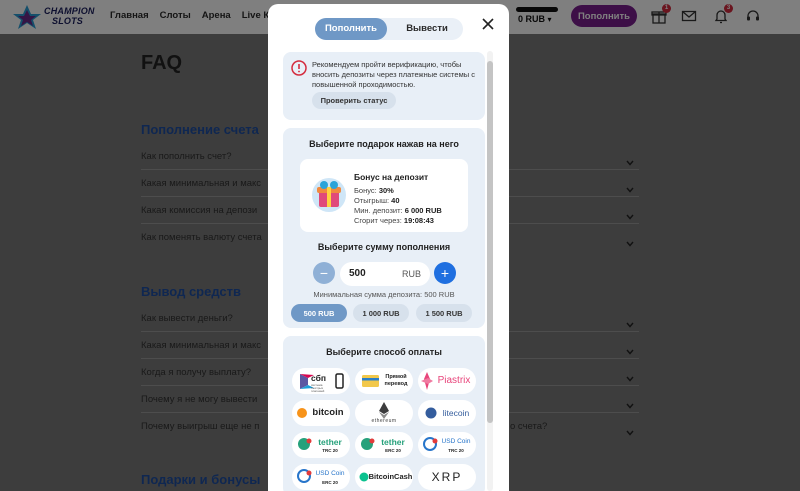  What do you see at coordinates (318, 388) in the screenshot?
I see `payment-method-sublabel: система быстрых платежей` at bounding box center [318, 388].